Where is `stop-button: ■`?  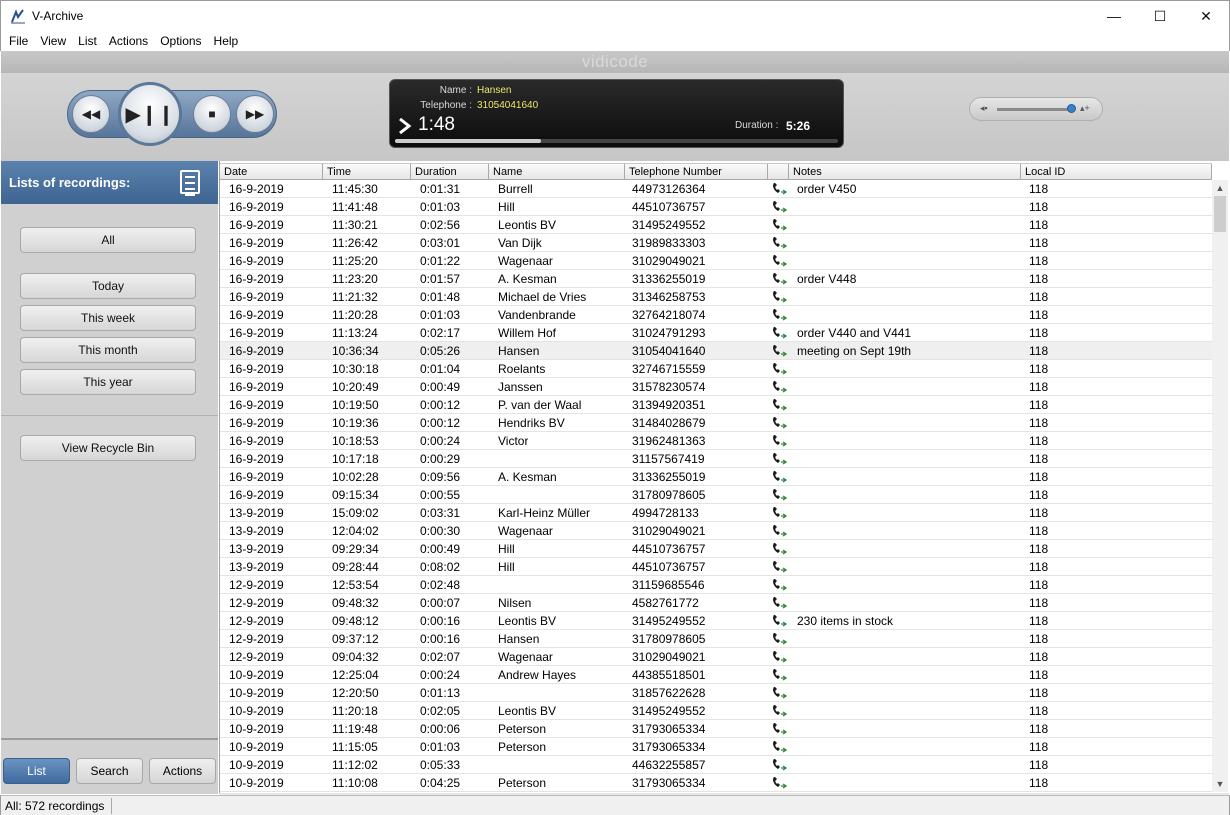
stop-button: ■ is located at coordinates (212, 114).